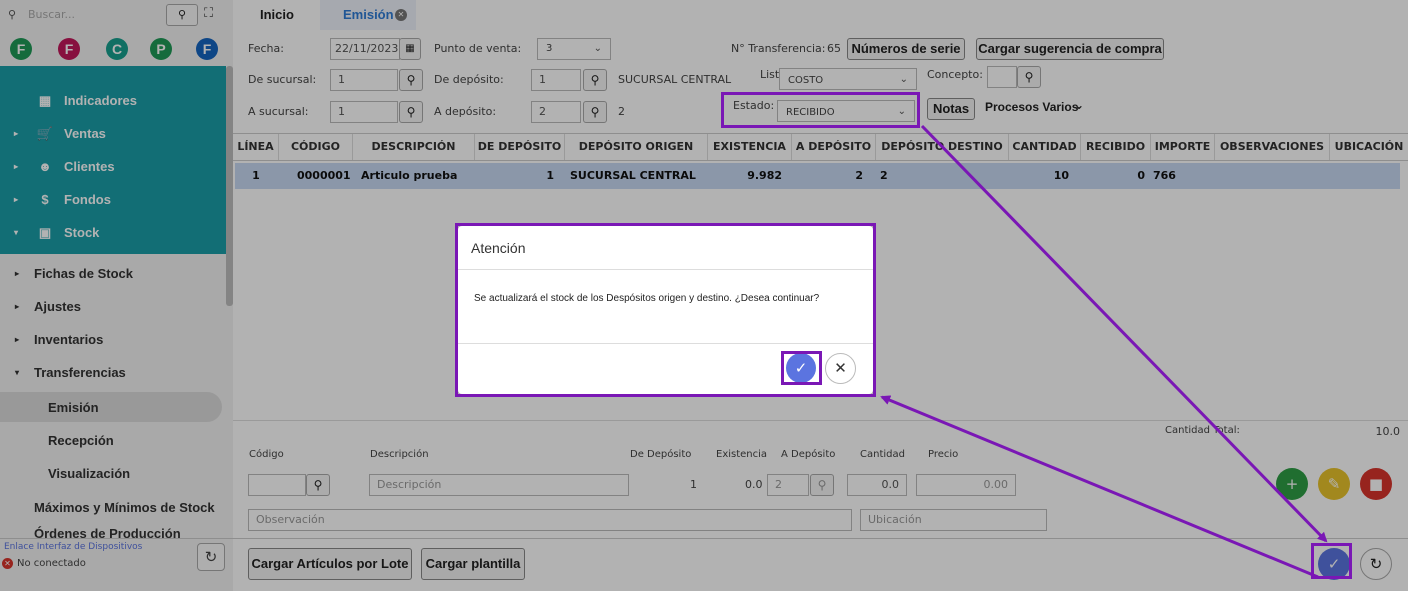 The width and height of the screenshot is (1408, 591). Describe the element at coordinates (1099, 487) in the screenshot. I see `arrow-confirm-to-dialog` at that location.